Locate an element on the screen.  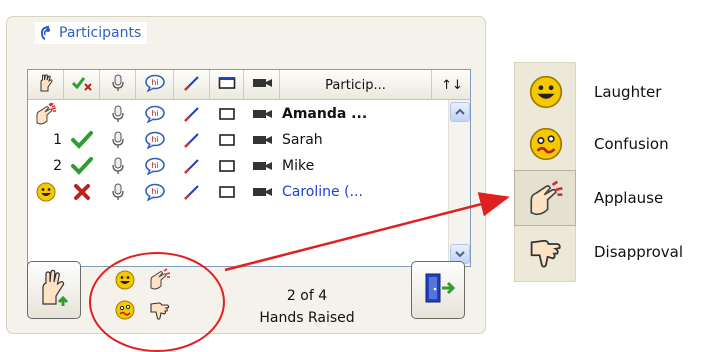
legend-item-applause: Applause is located at coordinates (614, 198).